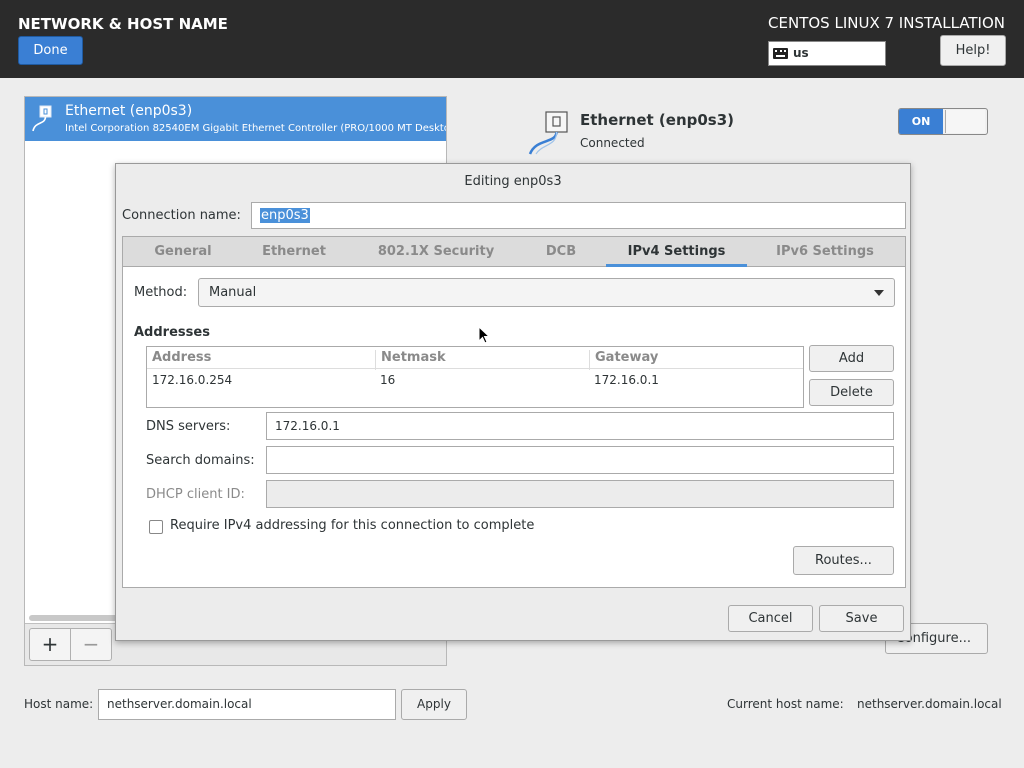  What do you see at coordinates (973, 50) in the screenshot?
I see `help-button: Help!` at bounding box center [973, 50].